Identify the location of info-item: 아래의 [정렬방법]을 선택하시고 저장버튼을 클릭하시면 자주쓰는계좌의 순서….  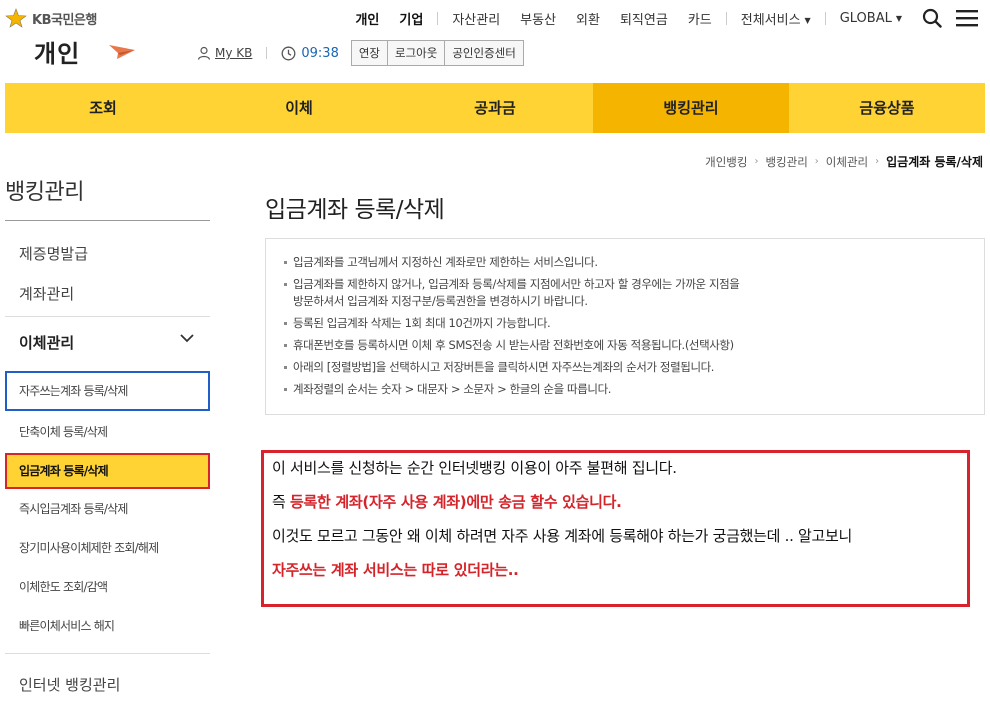
(625, 367).